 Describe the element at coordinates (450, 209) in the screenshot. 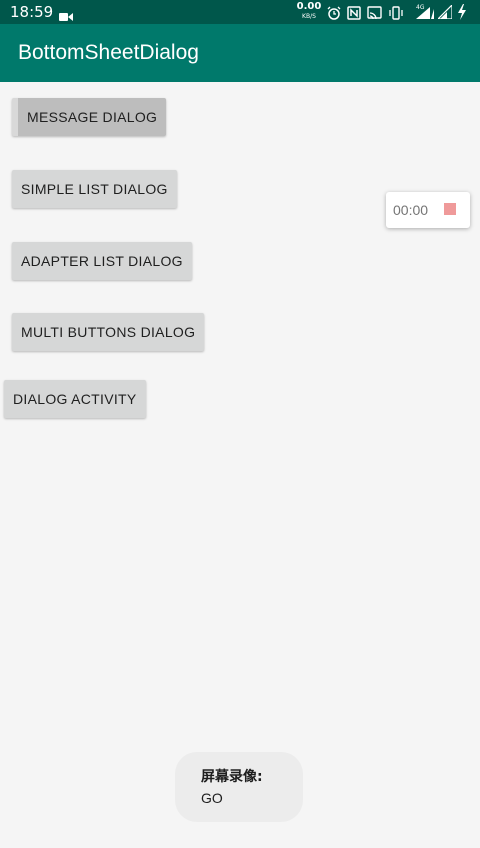

I see `stop-icon` at that location.